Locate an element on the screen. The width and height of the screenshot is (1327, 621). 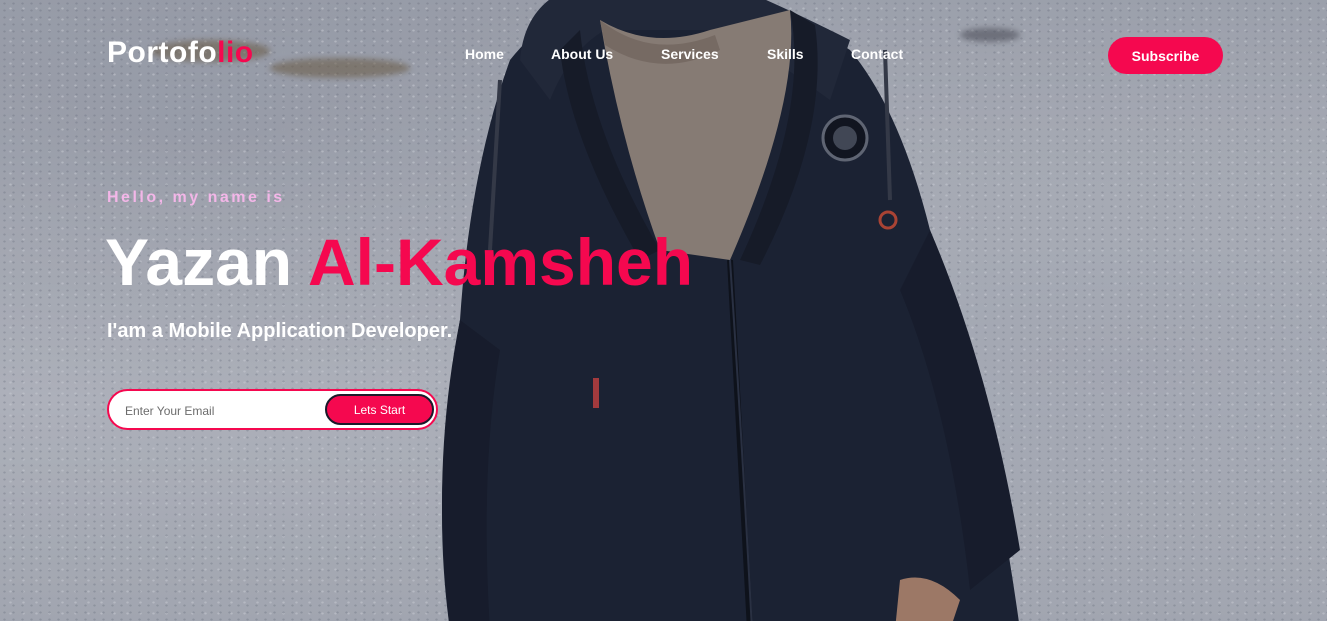
lets-start-button: Lets Start is located at coordinates (379, 409).